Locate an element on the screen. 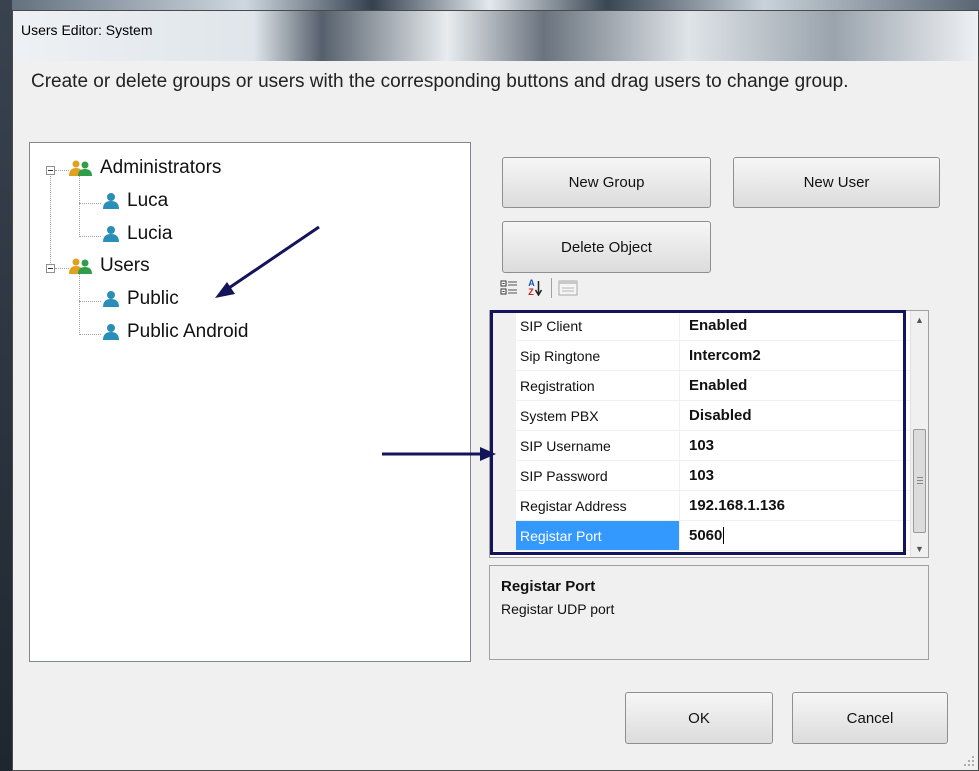 Image resolution: width=979 pixels, height=771 pixels. tree-user-label: Luca is located at coordinates (148, 200).